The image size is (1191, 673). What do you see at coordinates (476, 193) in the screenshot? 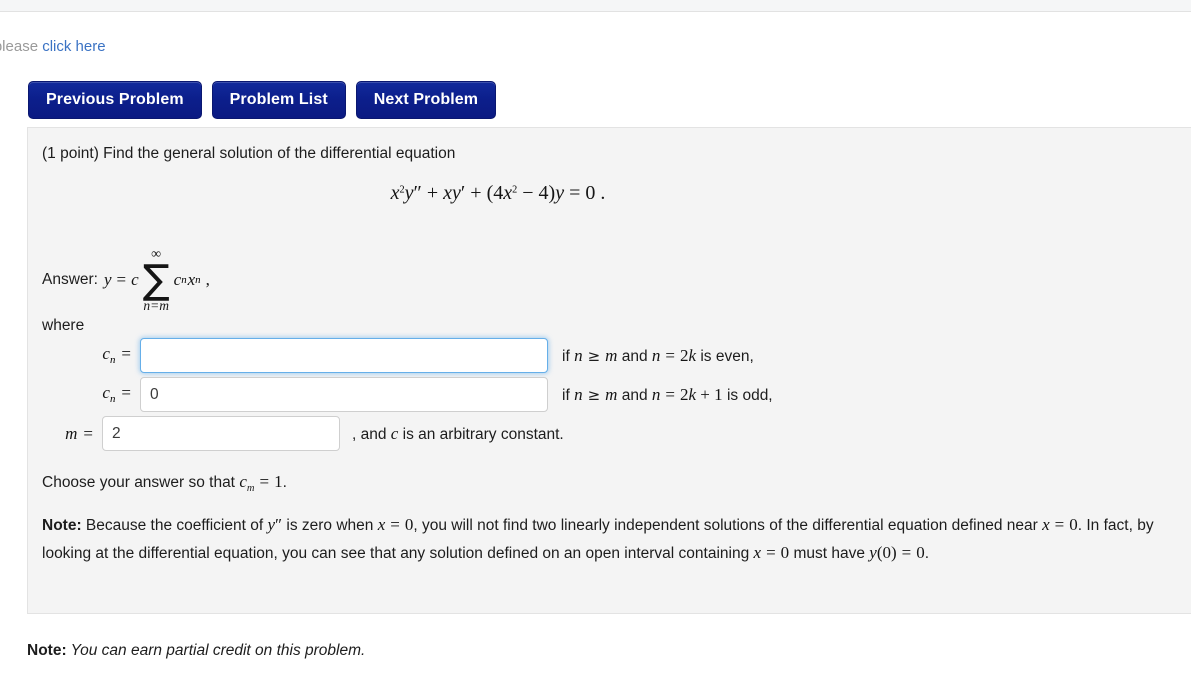
I see `eq-plus2: +` at bounding box center [476, 193].